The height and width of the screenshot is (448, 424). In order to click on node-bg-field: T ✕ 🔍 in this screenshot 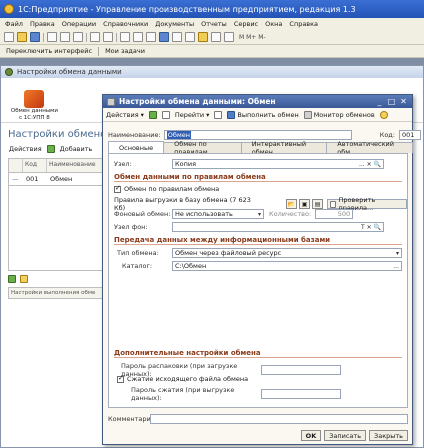, I will do `click(278, 227)`.